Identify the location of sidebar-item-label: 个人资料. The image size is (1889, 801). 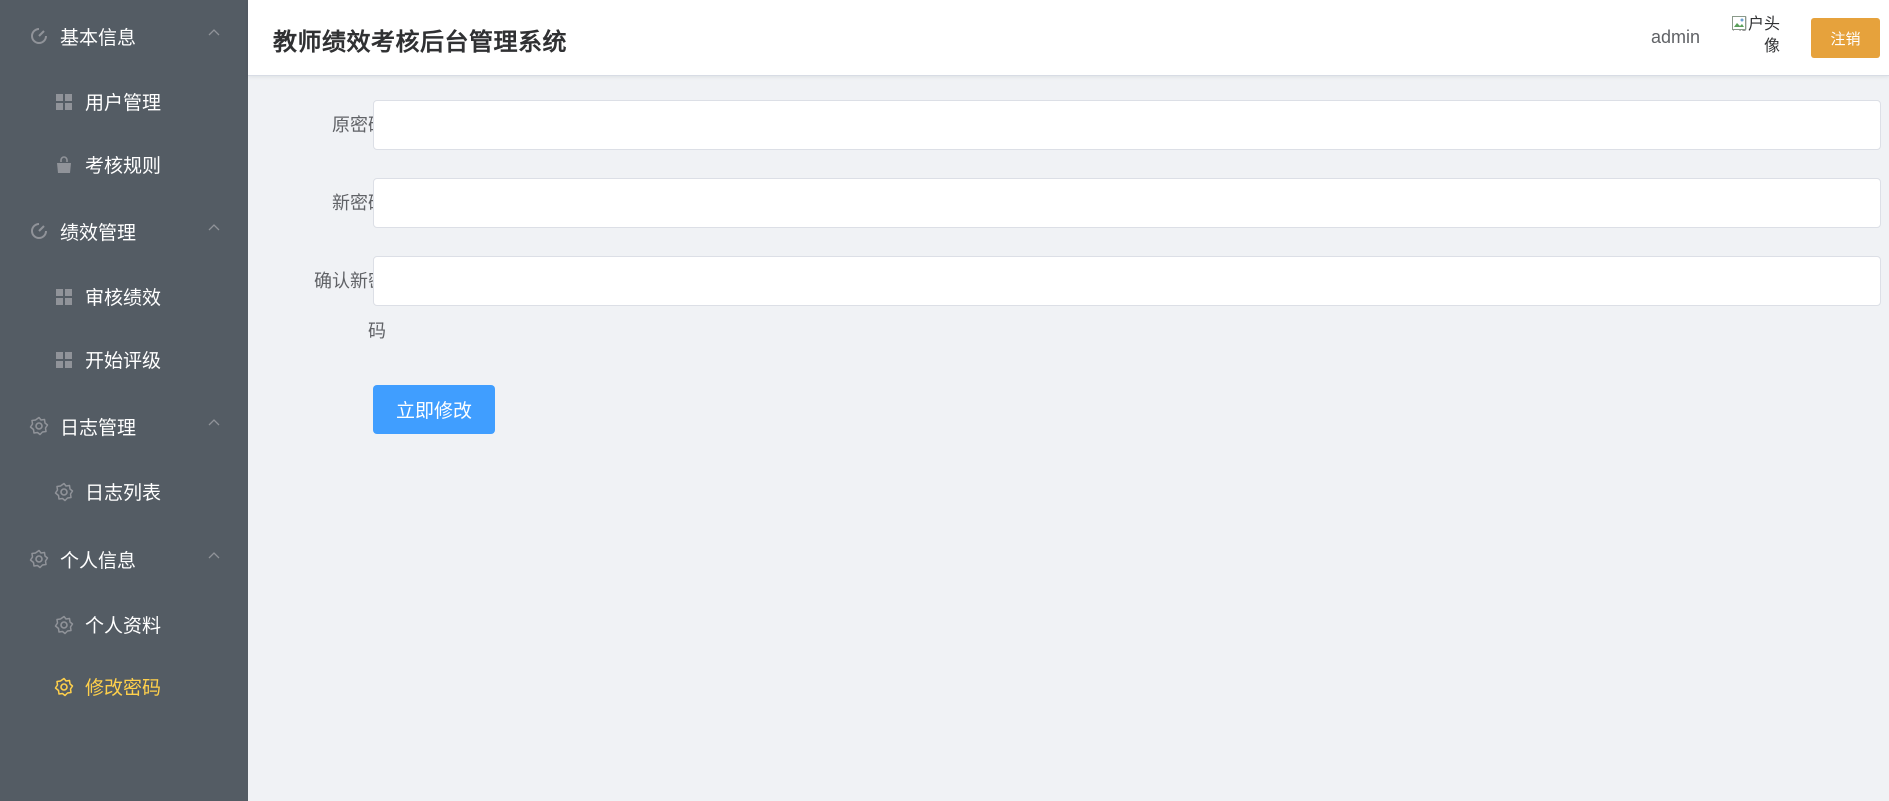
(123, 626).